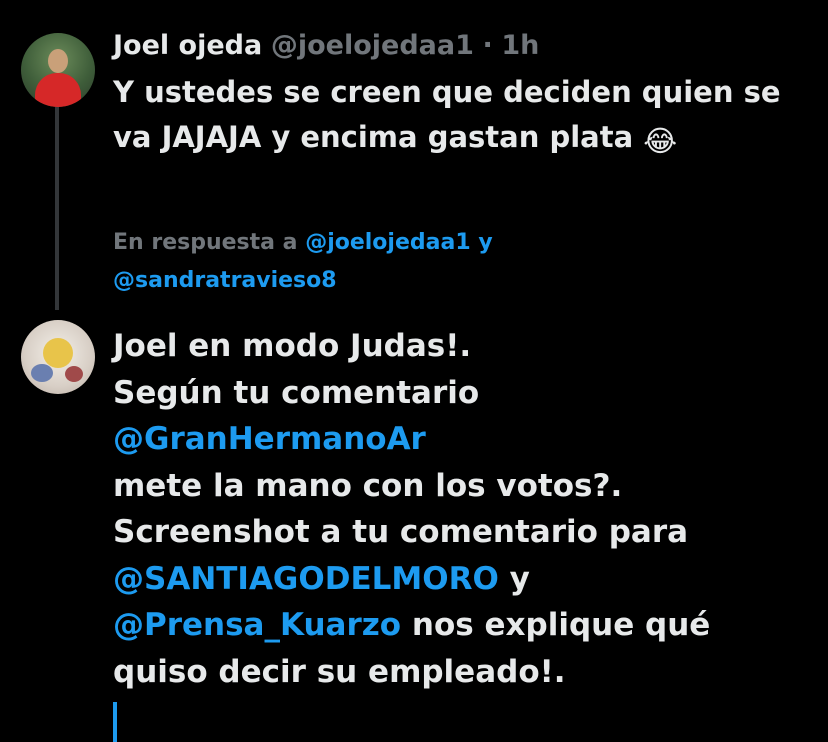 The image size is (828, 742). I want to click on reply-avatar, so click(58, 357).